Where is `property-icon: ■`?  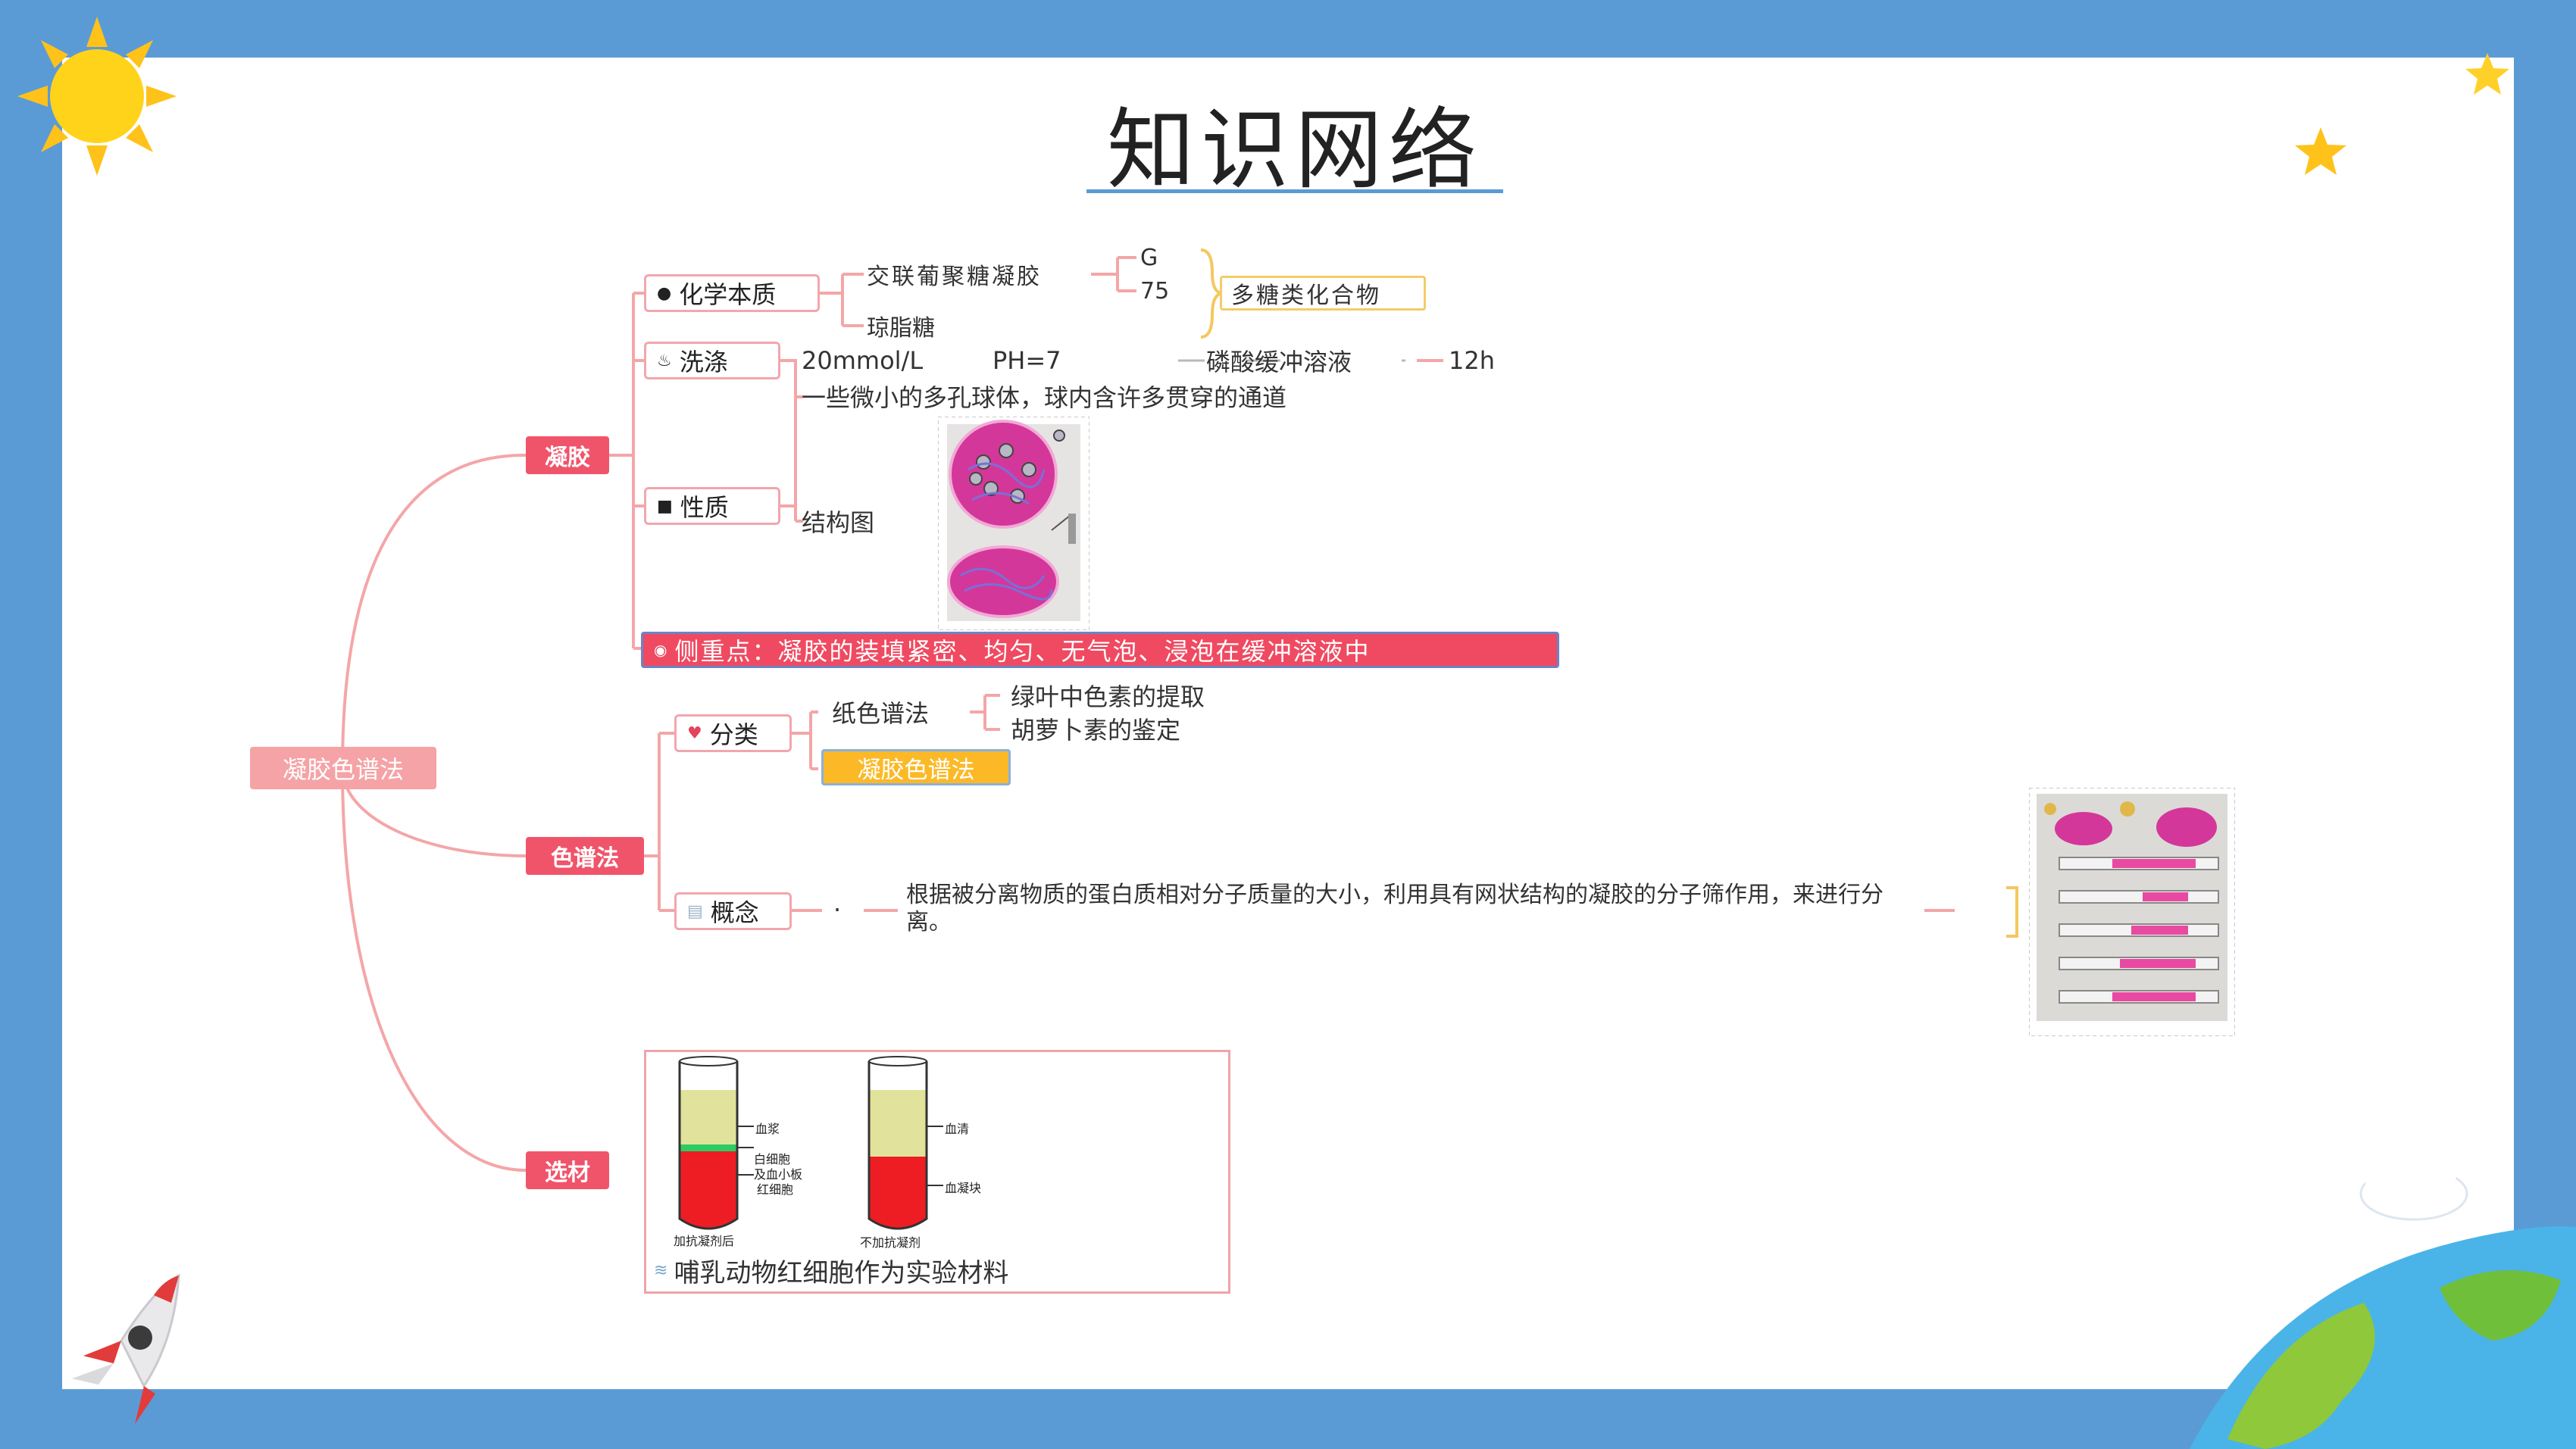 property-icon: ■ is located at coordinates (665, 506).